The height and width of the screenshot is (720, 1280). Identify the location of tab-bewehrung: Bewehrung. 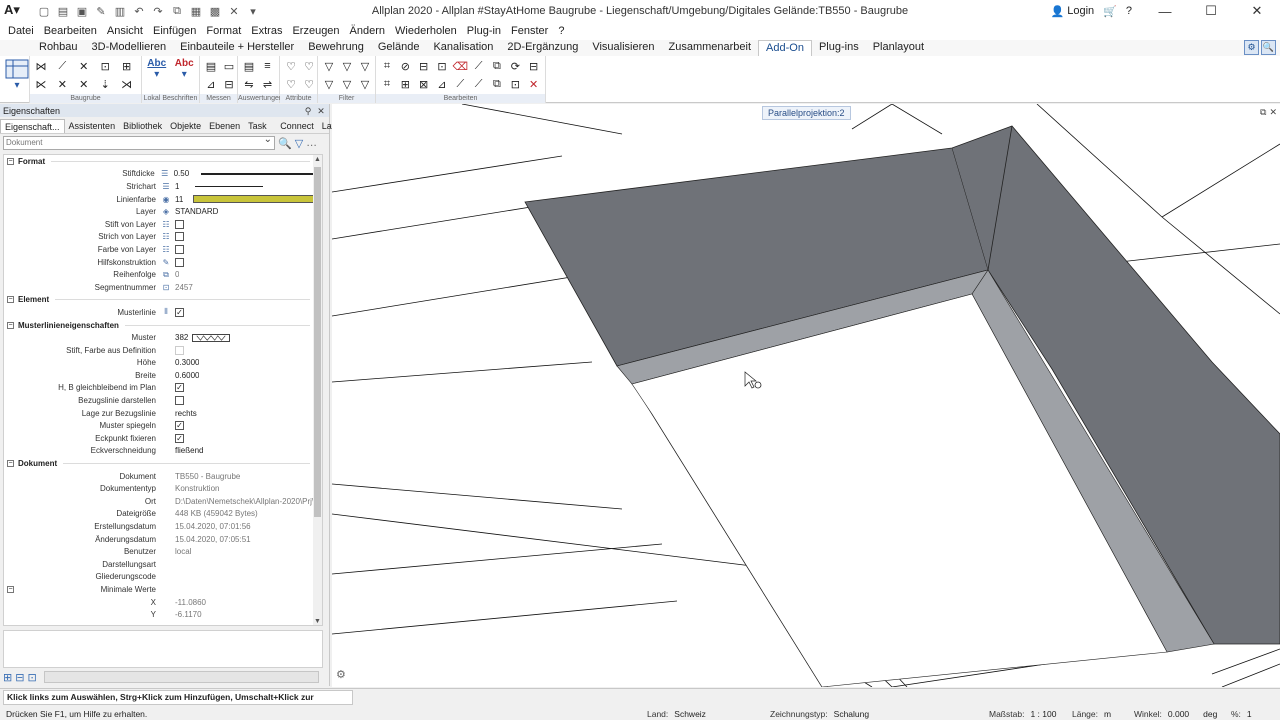
(336, 48).